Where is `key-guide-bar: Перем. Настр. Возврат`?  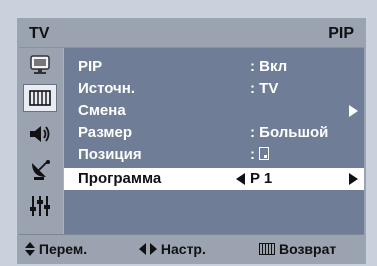 key-guide-bar: Перем. Настр. Возврат is located at coordinates (191, 248).